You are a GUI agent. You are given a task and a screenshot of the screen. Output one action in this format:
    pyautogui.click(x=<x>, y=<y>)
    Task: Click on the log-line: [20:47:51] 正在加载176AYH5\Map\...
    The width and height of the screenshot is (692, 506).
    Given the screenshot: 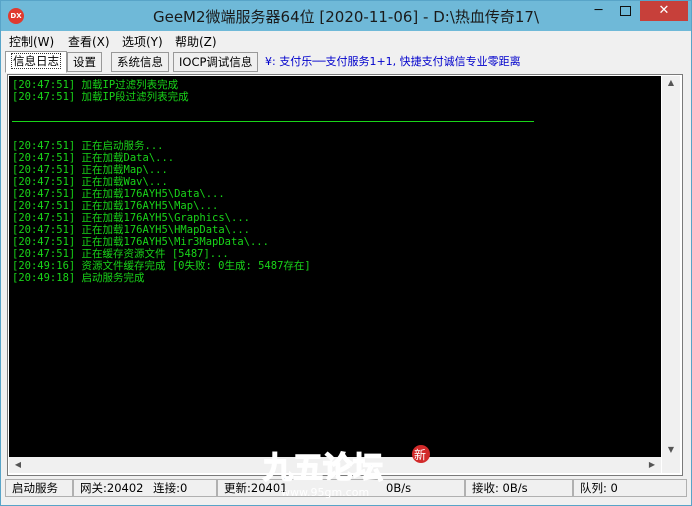 What is the action you would take?
    pyautogui.click(x=115, y=206)
    